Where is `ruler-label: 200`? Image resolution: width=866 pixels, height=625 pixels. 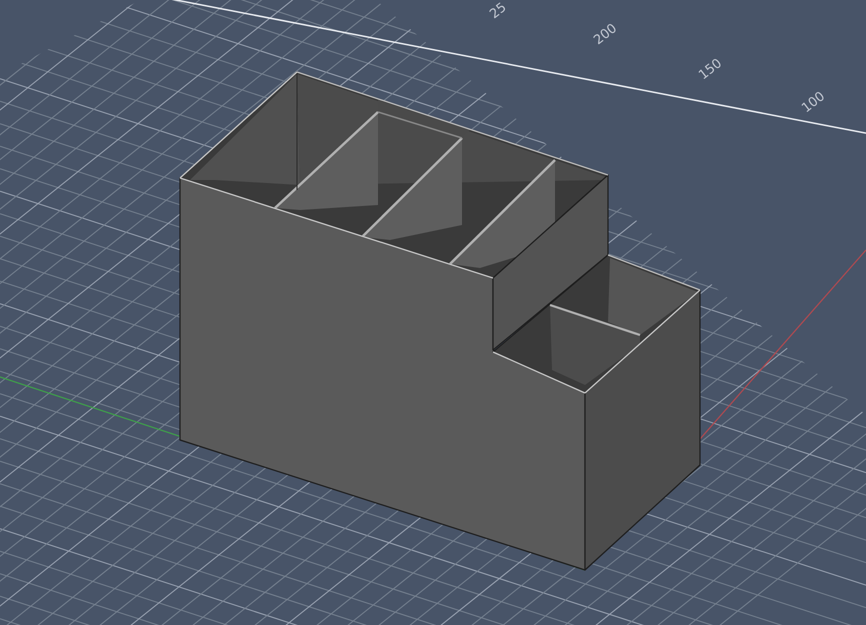 ruler-label: 200 is located at coordinates (605, 34).